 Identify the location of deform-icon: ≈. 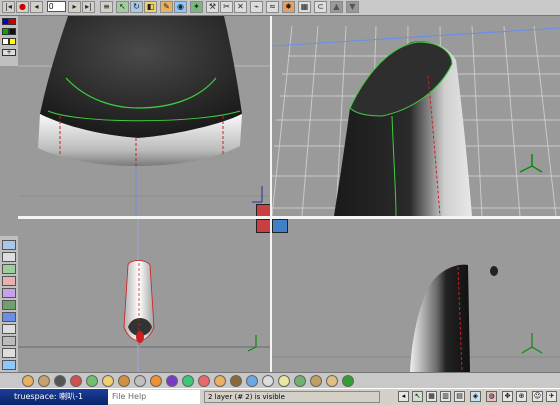
(272, 7).